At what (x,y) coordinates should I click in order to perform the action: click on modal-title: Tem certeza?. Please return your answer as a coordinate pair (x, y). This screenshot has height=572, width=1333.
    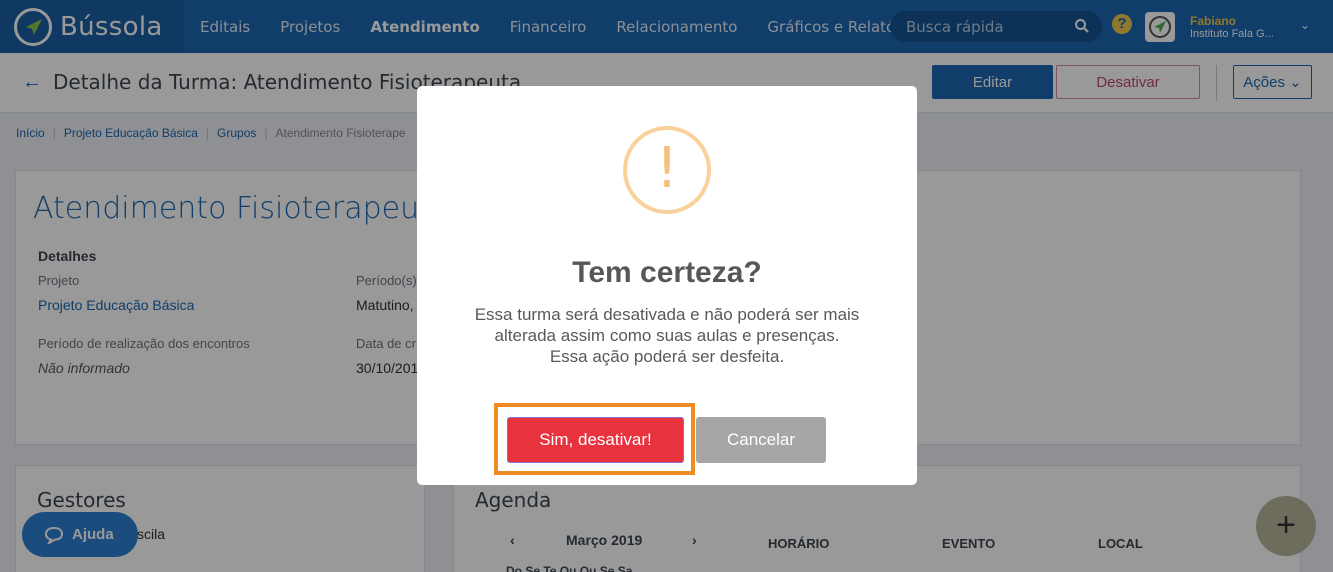
    Looking at the image, I should click on (667, 272).